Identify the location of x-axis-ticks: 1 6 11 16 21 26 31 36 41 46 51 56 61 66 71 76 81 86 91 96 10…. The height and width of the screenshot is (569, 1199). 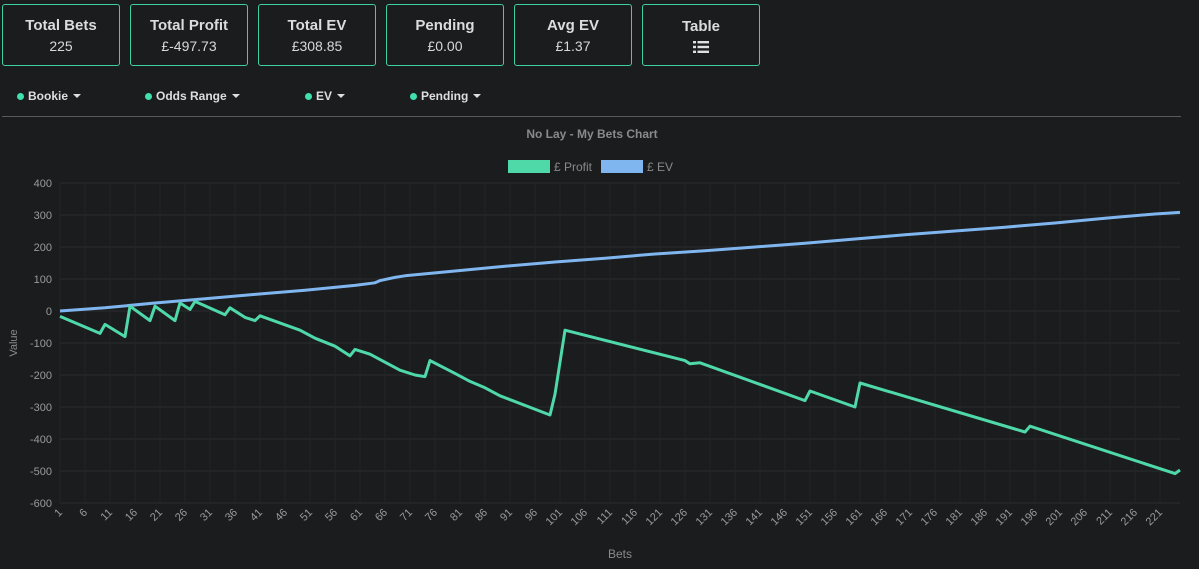
(608, 517).